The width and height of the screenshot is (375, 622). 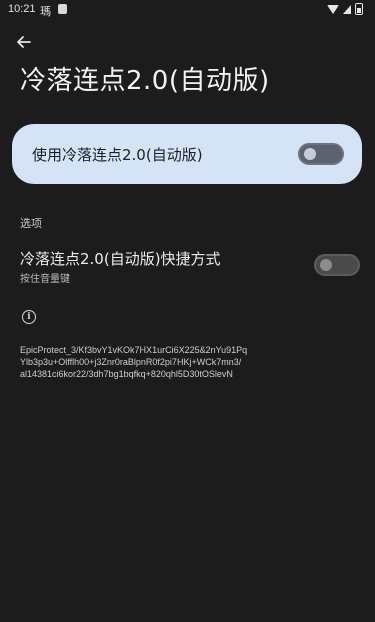 What do you see at coordinates (31, 223) in the screenshot?
I see `options-section-header: 选项` at bounding box center [31, 223].